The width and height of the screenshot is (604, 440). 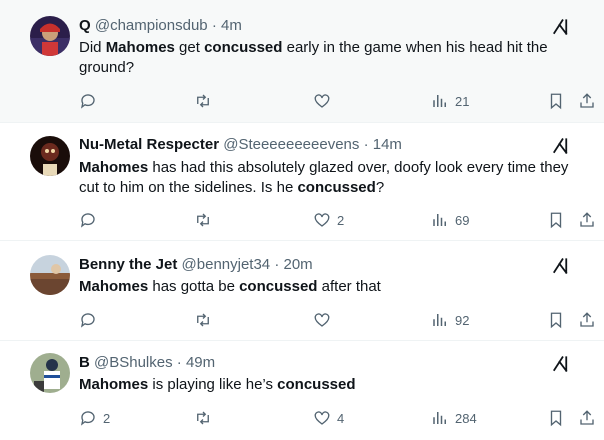 What do you see at coordinates (107, 67) in the screenshot?
I see `tweet-text-segment: ground?` at bounding box center [107, 67].